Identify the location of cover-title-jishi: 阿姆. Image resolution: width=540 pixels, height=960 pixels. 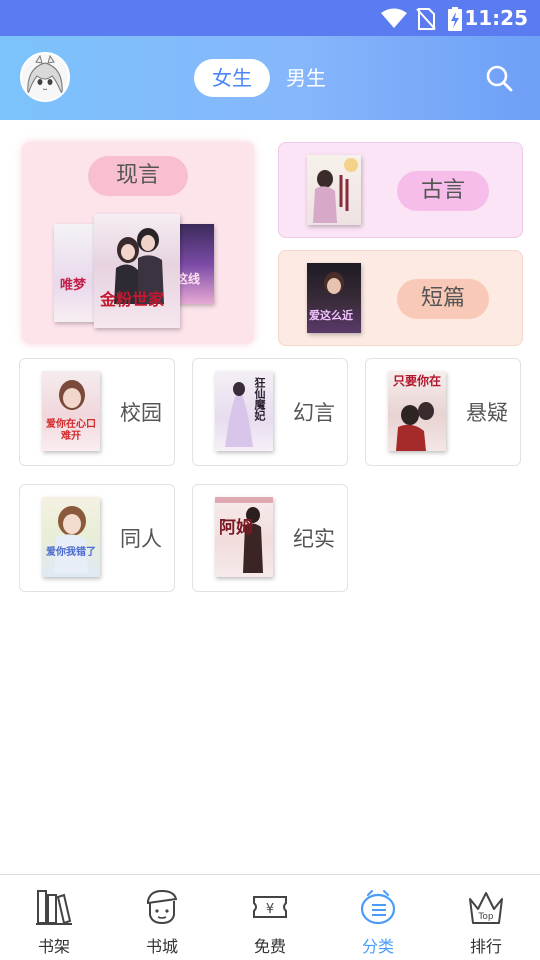
(236, 528).